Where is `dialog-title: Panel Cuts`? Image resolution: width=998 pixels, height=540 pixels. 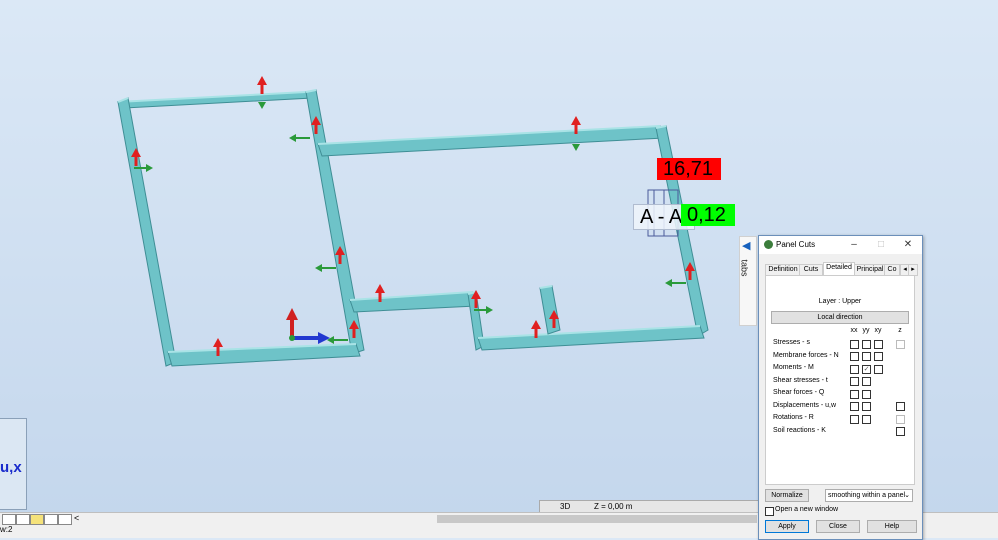 dialog-title: Panel Cuts is located at coordinates (796, 244).